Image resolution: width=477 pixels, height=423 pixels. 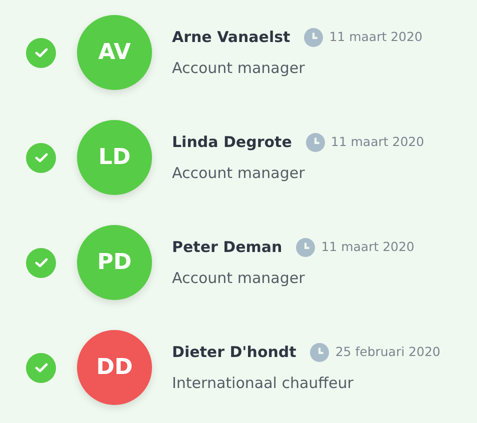 What do you see at coordinates (114, 157) in the screenshot?
I see `avatar: LD` at bounding box center [114, 157].